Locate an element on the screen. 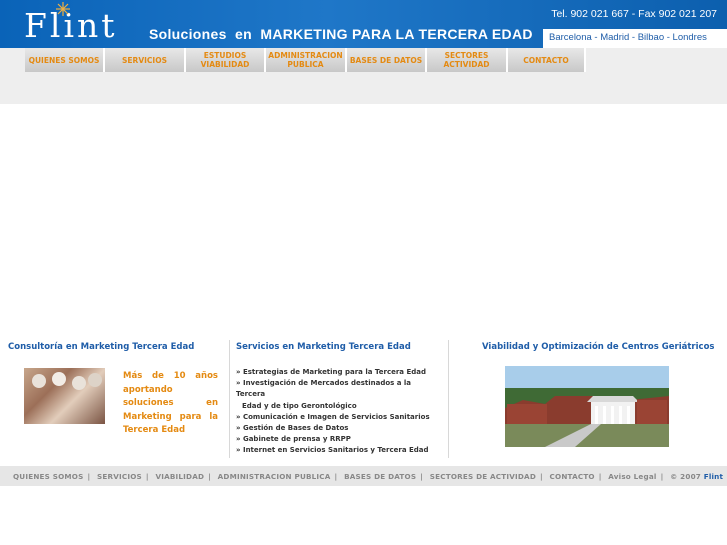 This screenshot has height=545, width=727. nav-quienes-somos: QUIENES SOMOS is located at coordinates (65, 60).